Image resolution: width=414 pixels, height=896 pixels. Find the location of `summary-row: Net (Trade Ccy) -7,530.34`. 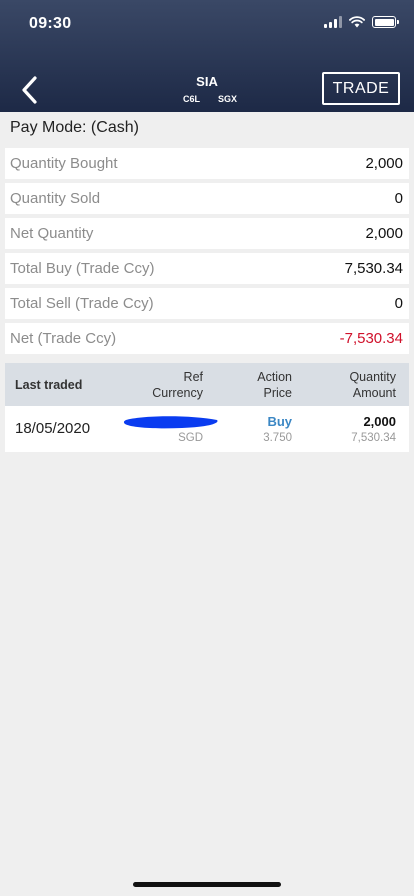

summary-row: Net (Trade Ccy) -7,530.34 is located at coordinates (207, 338).